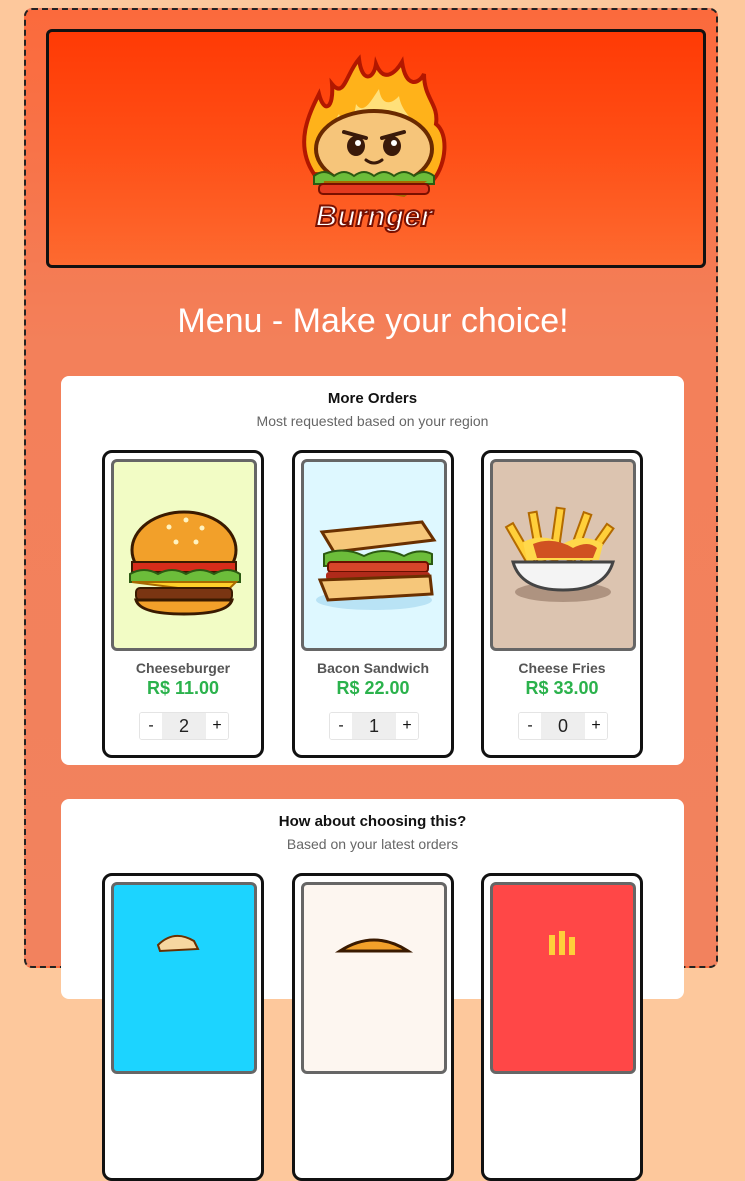 Image resolution: width=745 pixels, height=1181 pixels. I want to click on product-card-bacon-sandwich: Bacon Sandwich R$ 22.00 - 1 +, so click(373, 604).